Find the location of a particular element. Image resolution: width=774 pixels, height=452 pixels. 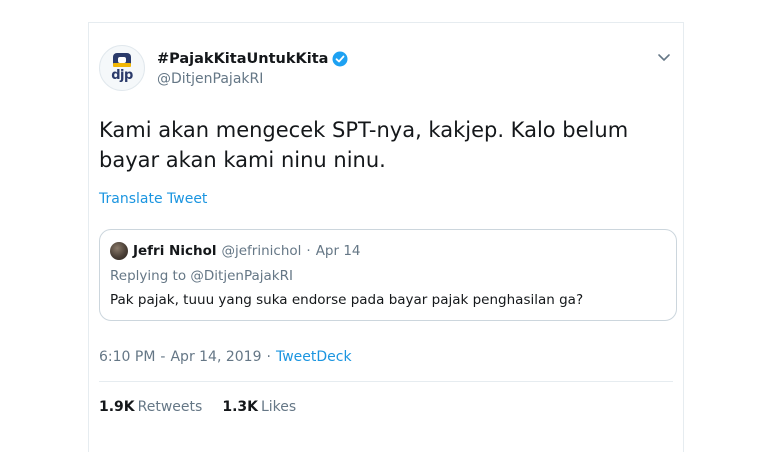

tweet-stats: 1.9K Retweets 1.3K Likes is located at coordinates (197, 407).